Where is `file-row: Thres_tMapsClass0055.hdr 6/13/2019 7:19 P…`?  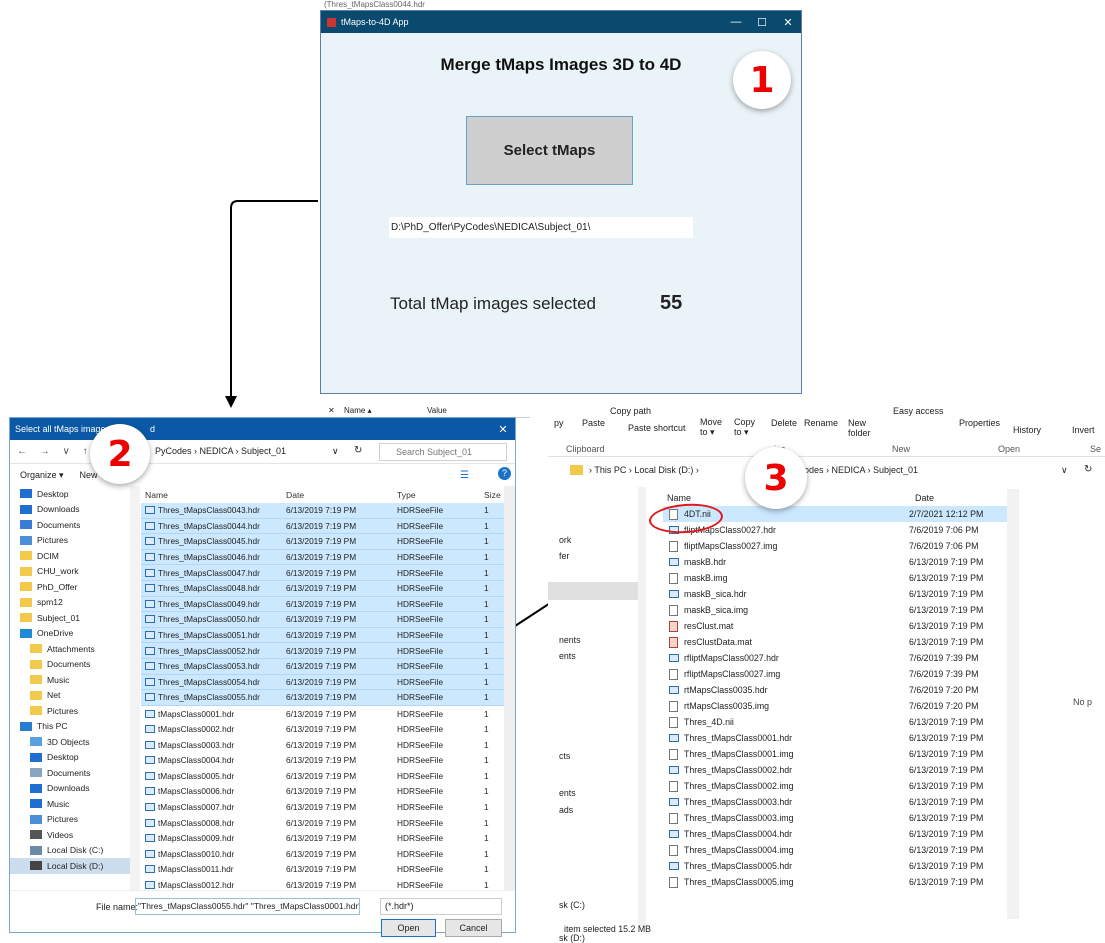 file-row: Thres_tMapsClass0055.hdr 6/13/2019 7:19 P… is located at coordinates (322, 698).